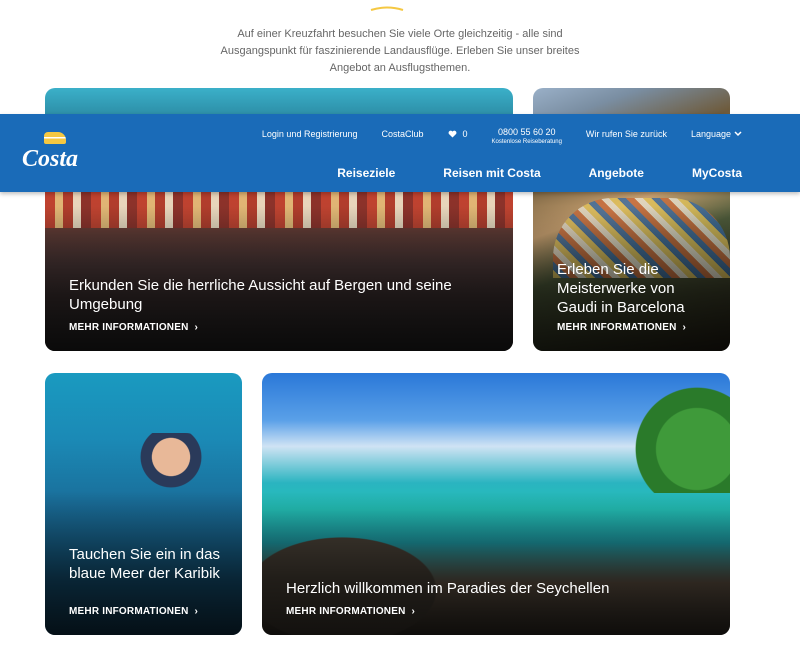 This screenshot has height=646, width=800. I want to click on logo-text: Costa, so click(50, 159).